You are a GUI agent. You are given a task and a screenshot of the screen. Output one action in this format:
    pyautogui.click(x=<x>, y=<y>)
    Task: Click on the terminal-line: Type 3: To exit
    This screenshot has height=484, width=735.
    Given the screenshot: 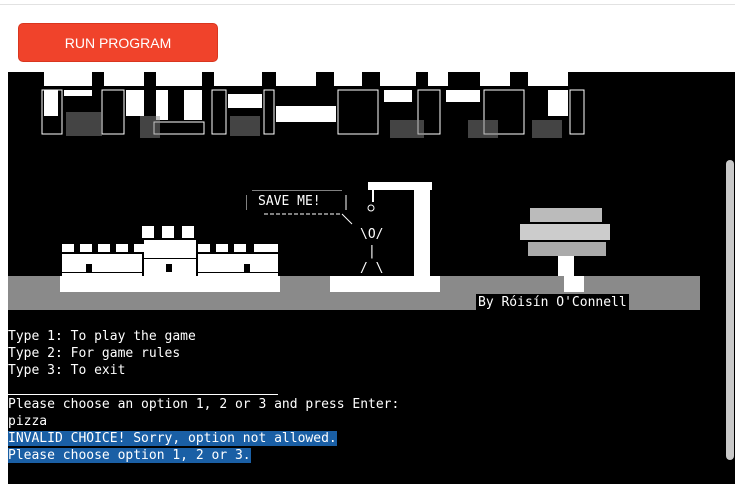 What is the action you would take?
    pyautogui.click(x=67, y=370)
    